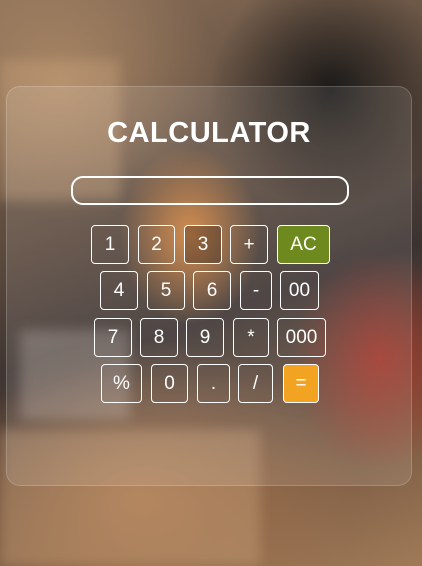 The image size is (422, 566). What do you see at coordinates (301, 383) in the screenshot?
I see `key-equals: =` at bounding box center [301, 383].